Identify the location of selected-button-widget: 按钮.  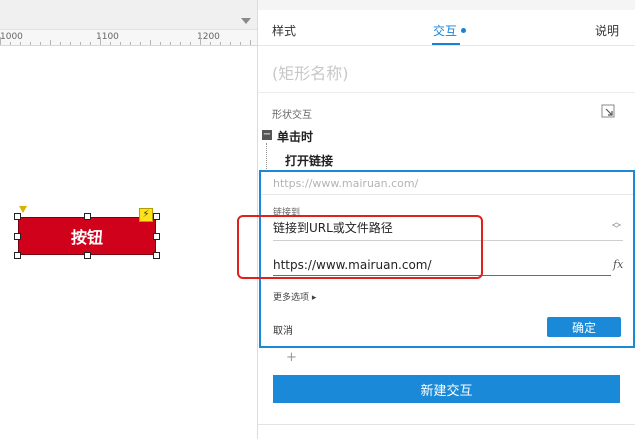
(87, 236).